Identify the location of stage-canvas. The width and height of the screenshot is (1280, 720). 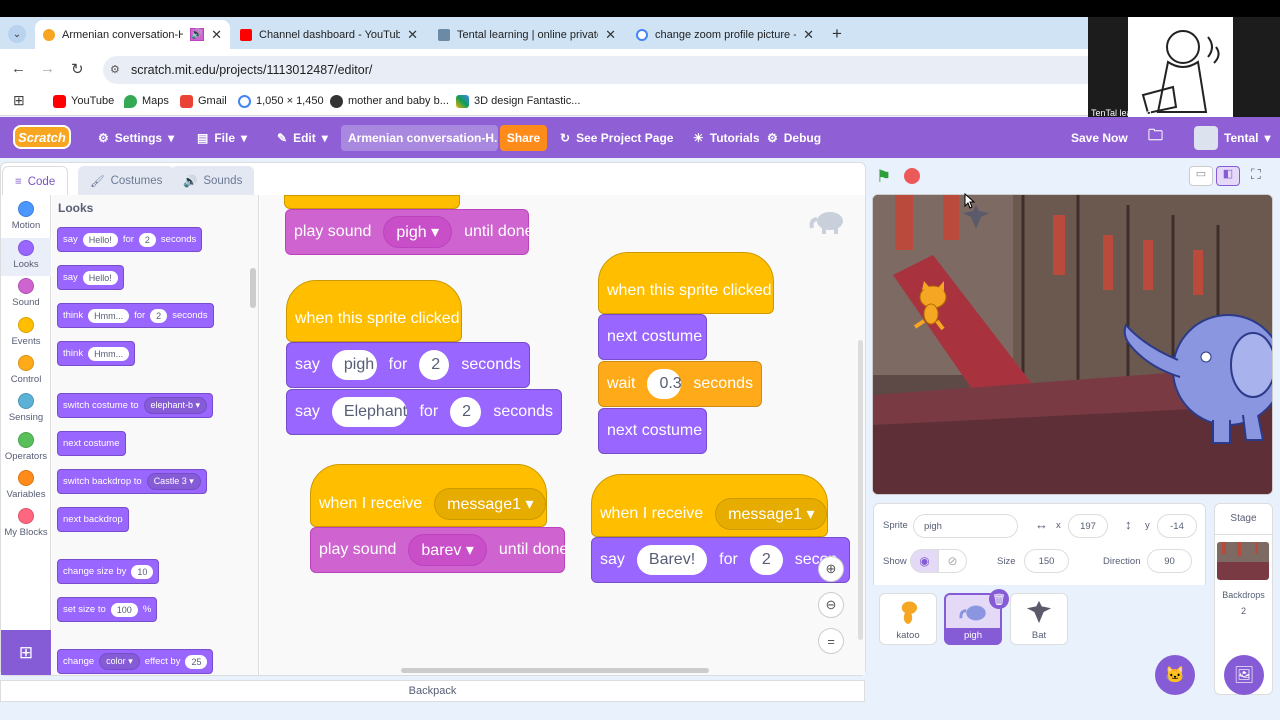
(1072, 344).